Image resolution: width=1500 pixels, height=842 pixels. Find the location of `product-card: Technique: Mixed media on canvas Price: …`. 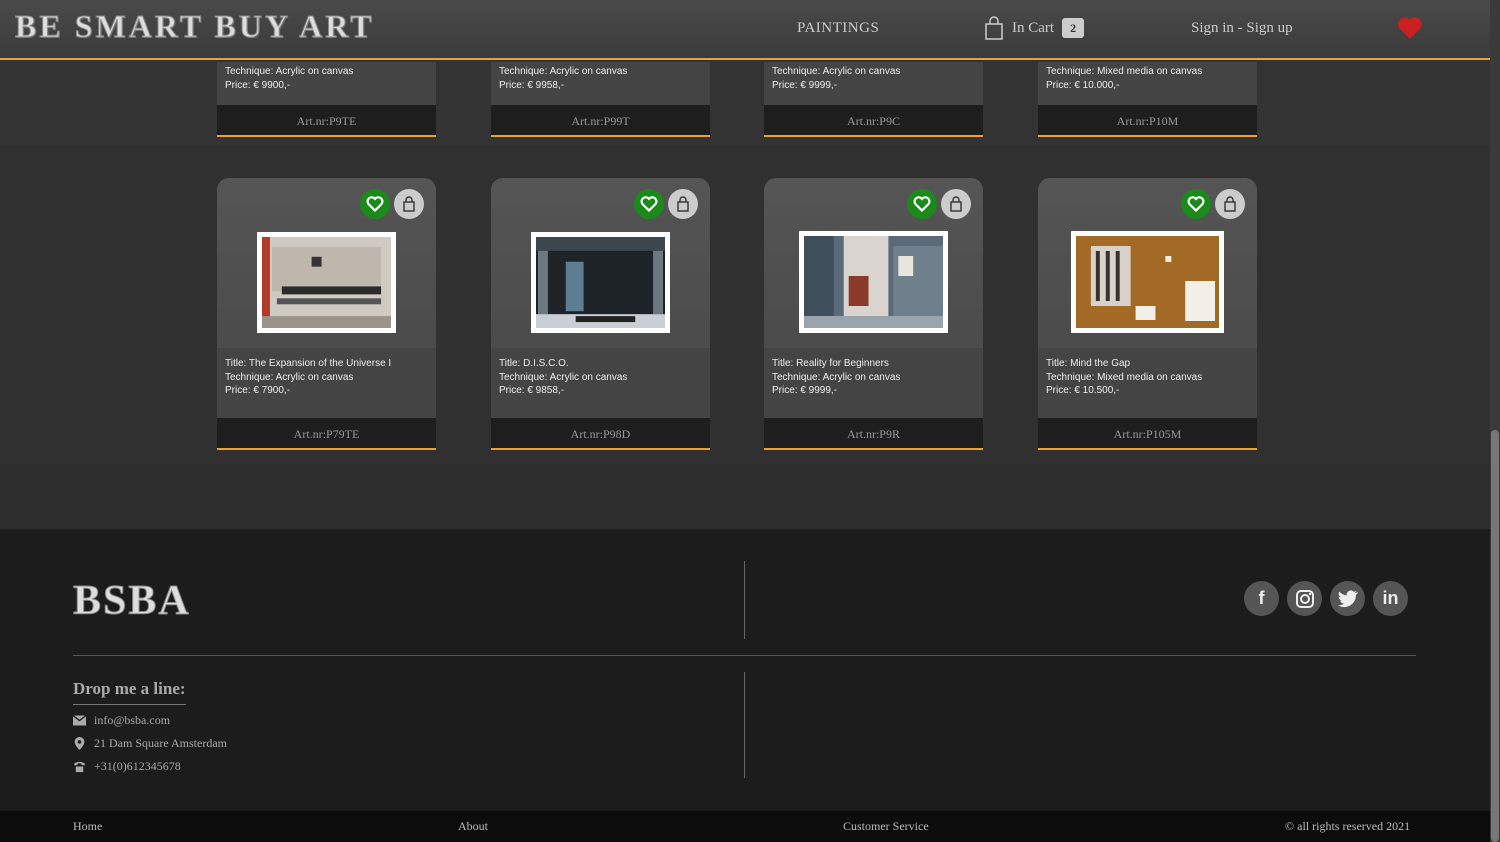

product-card: Technique: Mixed media on canvas Price: … is located at coordinates (1147, 99).